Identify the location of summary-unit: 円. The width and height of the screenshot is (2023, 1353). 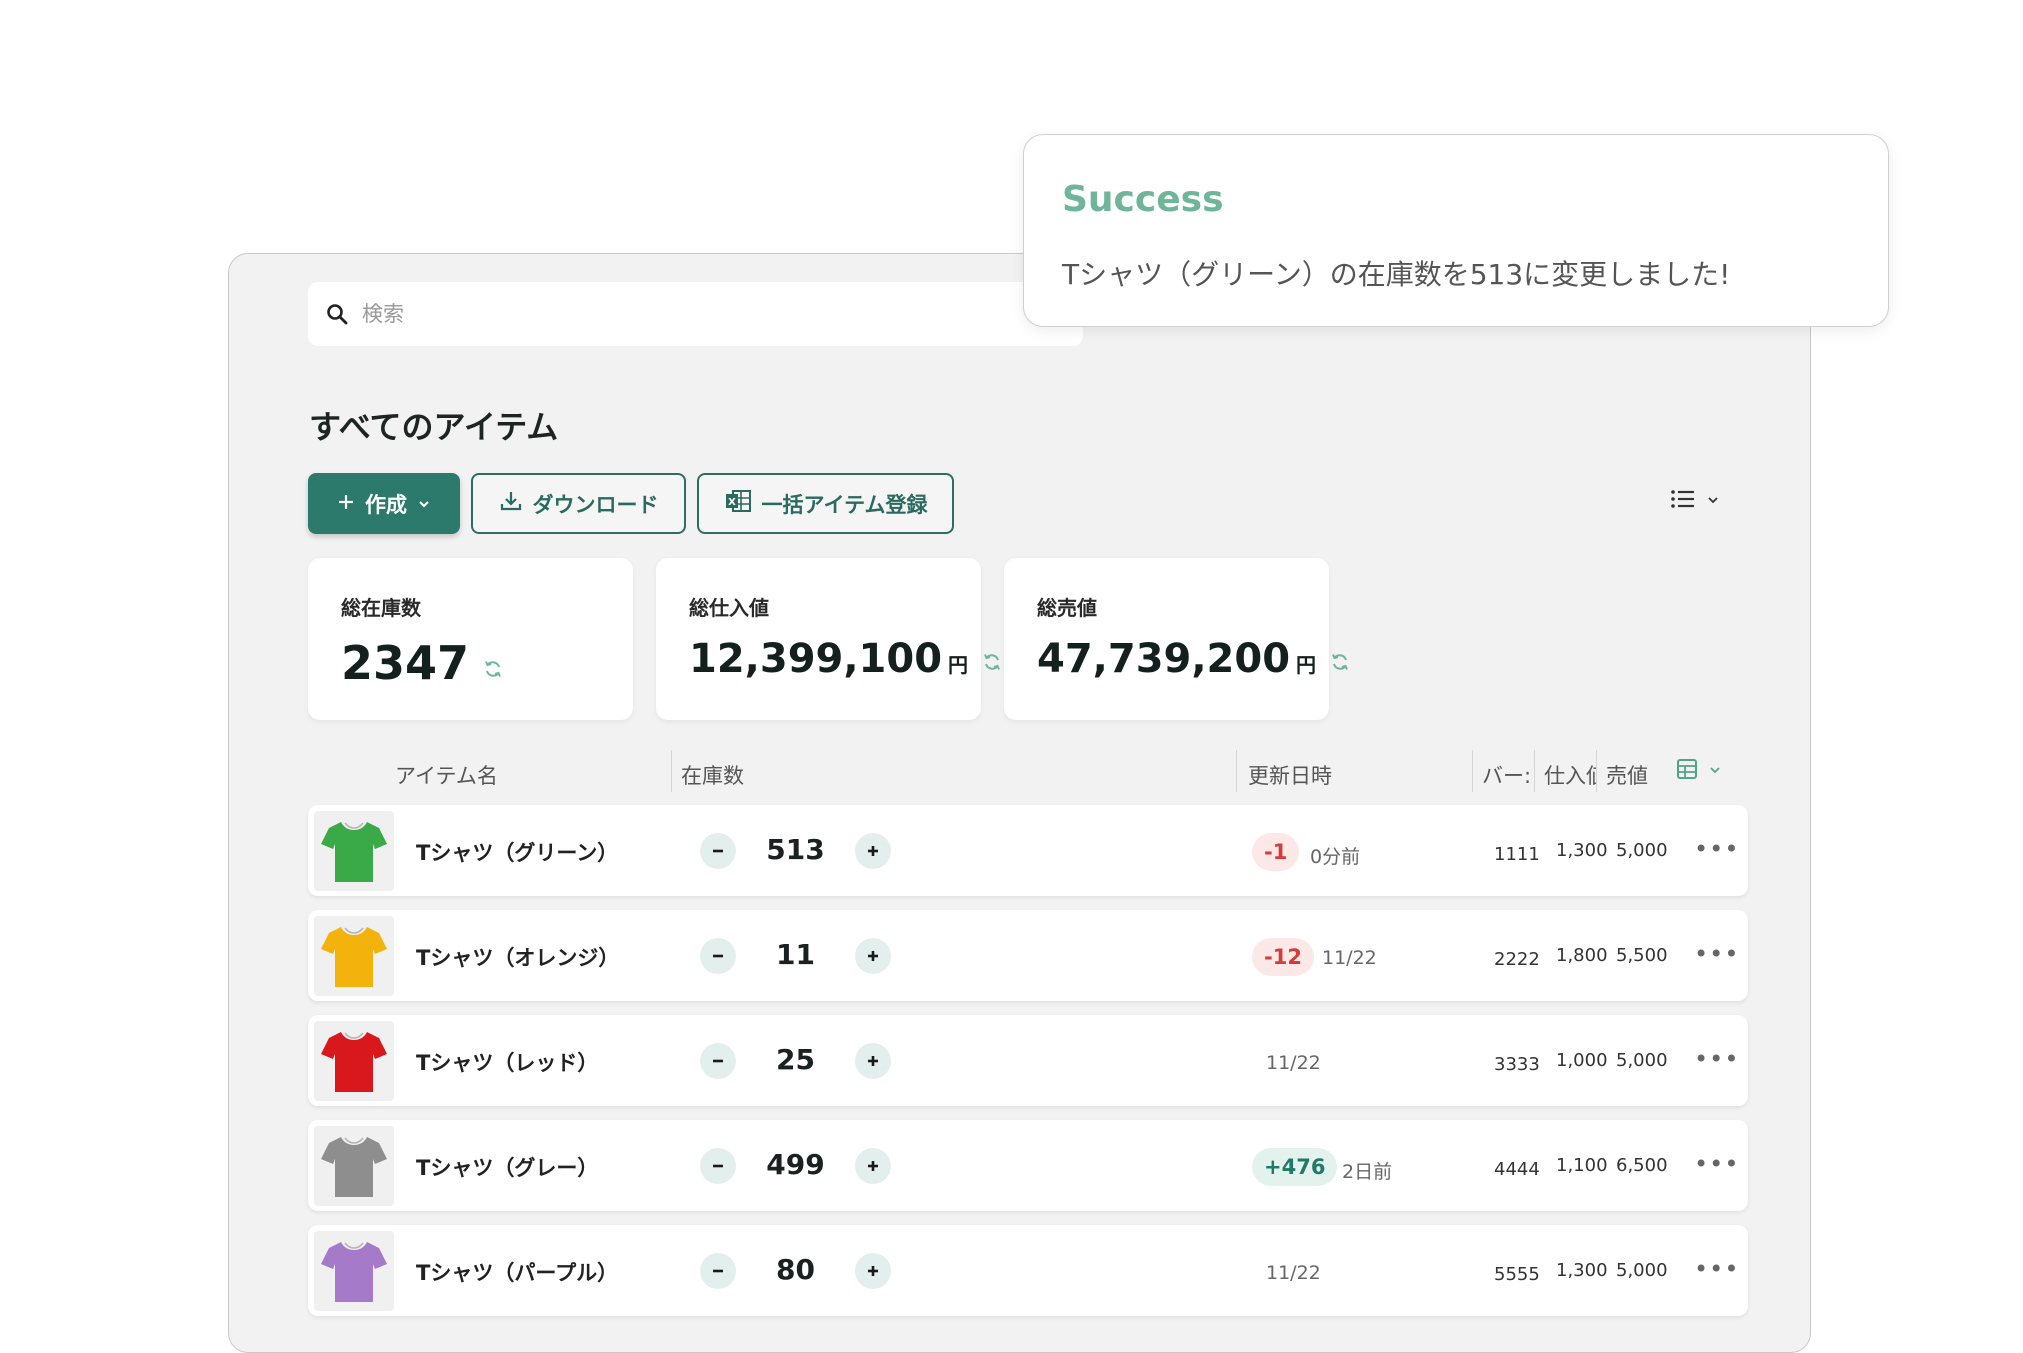
(1306, 665).